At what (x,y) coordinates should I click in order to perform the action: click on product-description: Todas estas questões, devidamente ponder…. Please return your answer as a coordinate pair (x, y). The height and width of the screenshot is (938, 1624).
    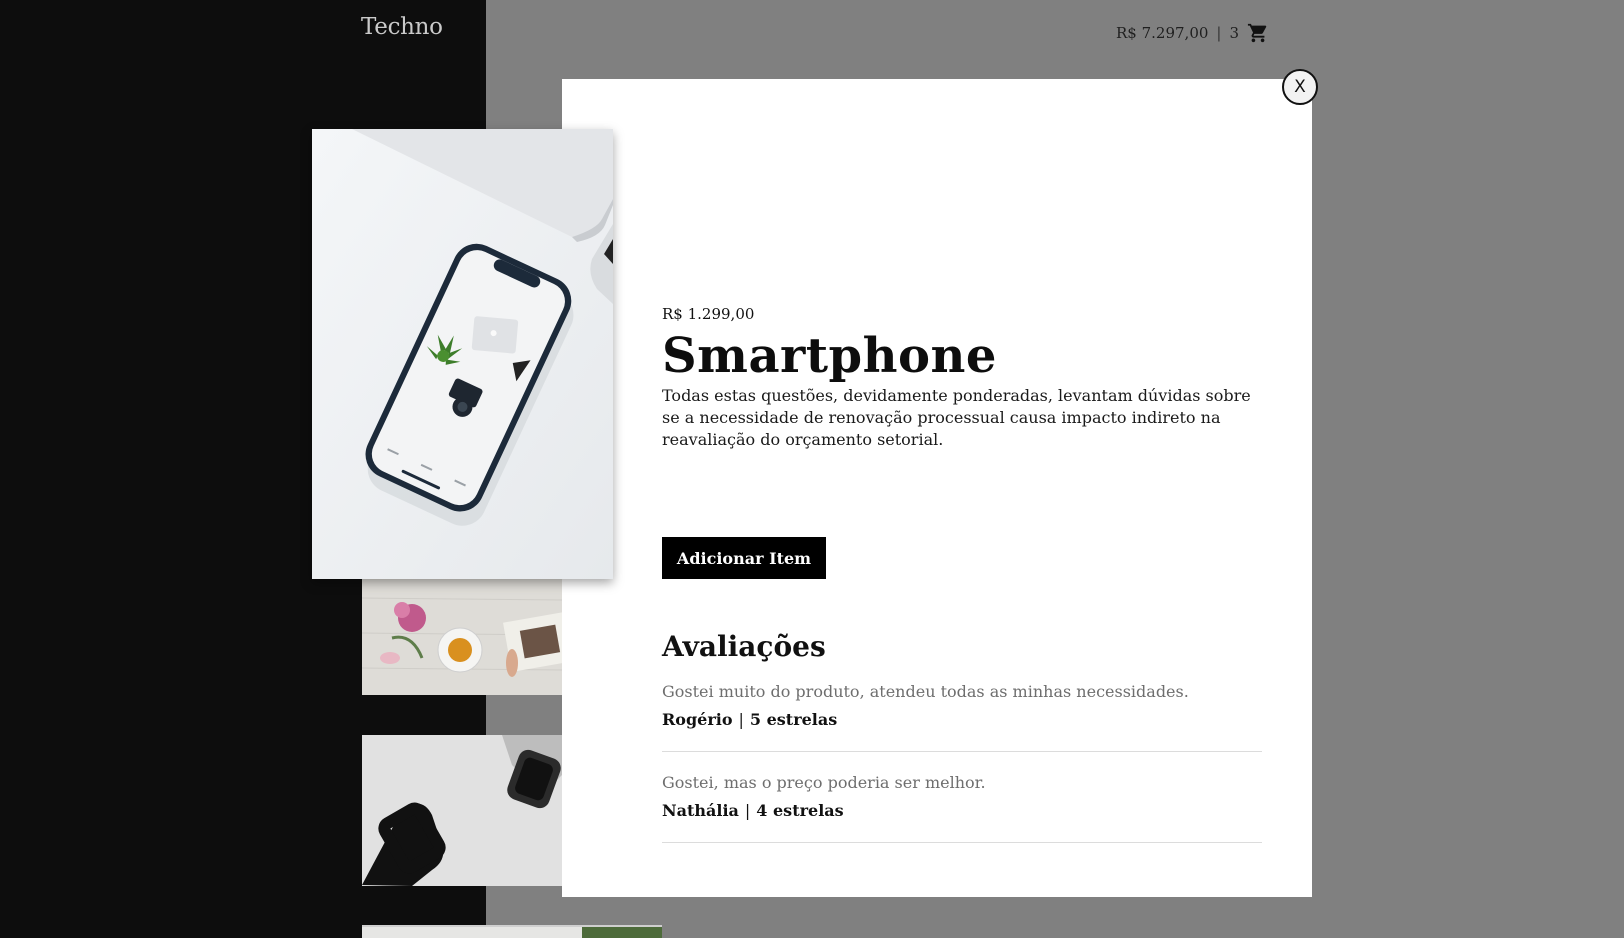
    Looking at the image, I should click on (956, 418).